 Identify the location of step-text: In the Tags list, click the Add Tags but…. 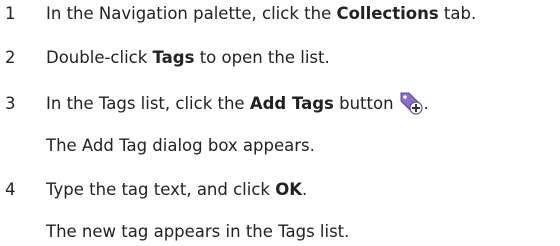
(237, 103).